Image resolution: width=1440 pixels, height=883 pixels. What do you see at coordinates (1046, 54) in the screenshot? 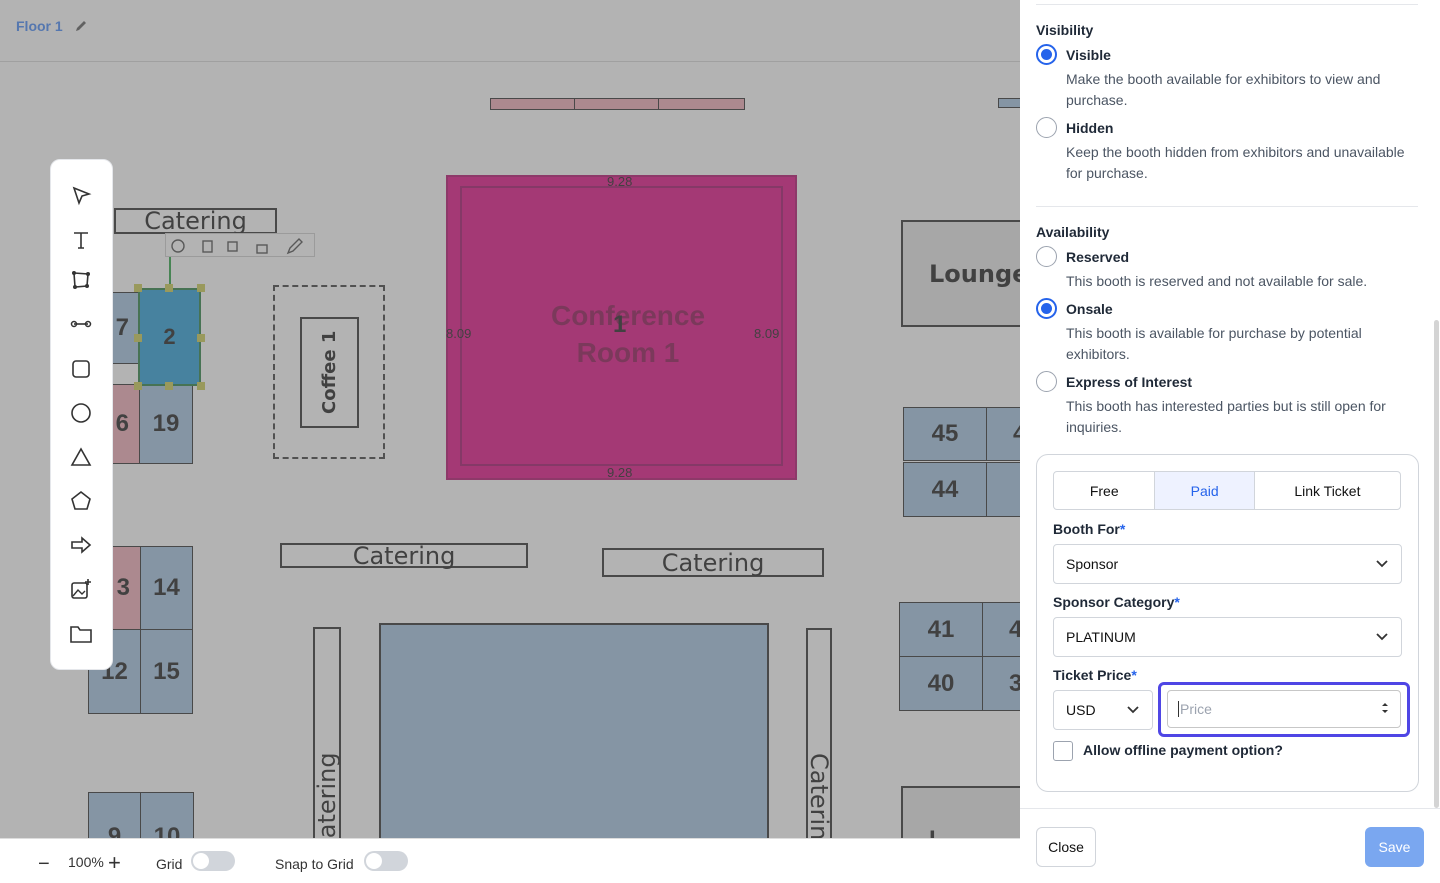
I see `visible-radio` at bounding box center [1046, 54].